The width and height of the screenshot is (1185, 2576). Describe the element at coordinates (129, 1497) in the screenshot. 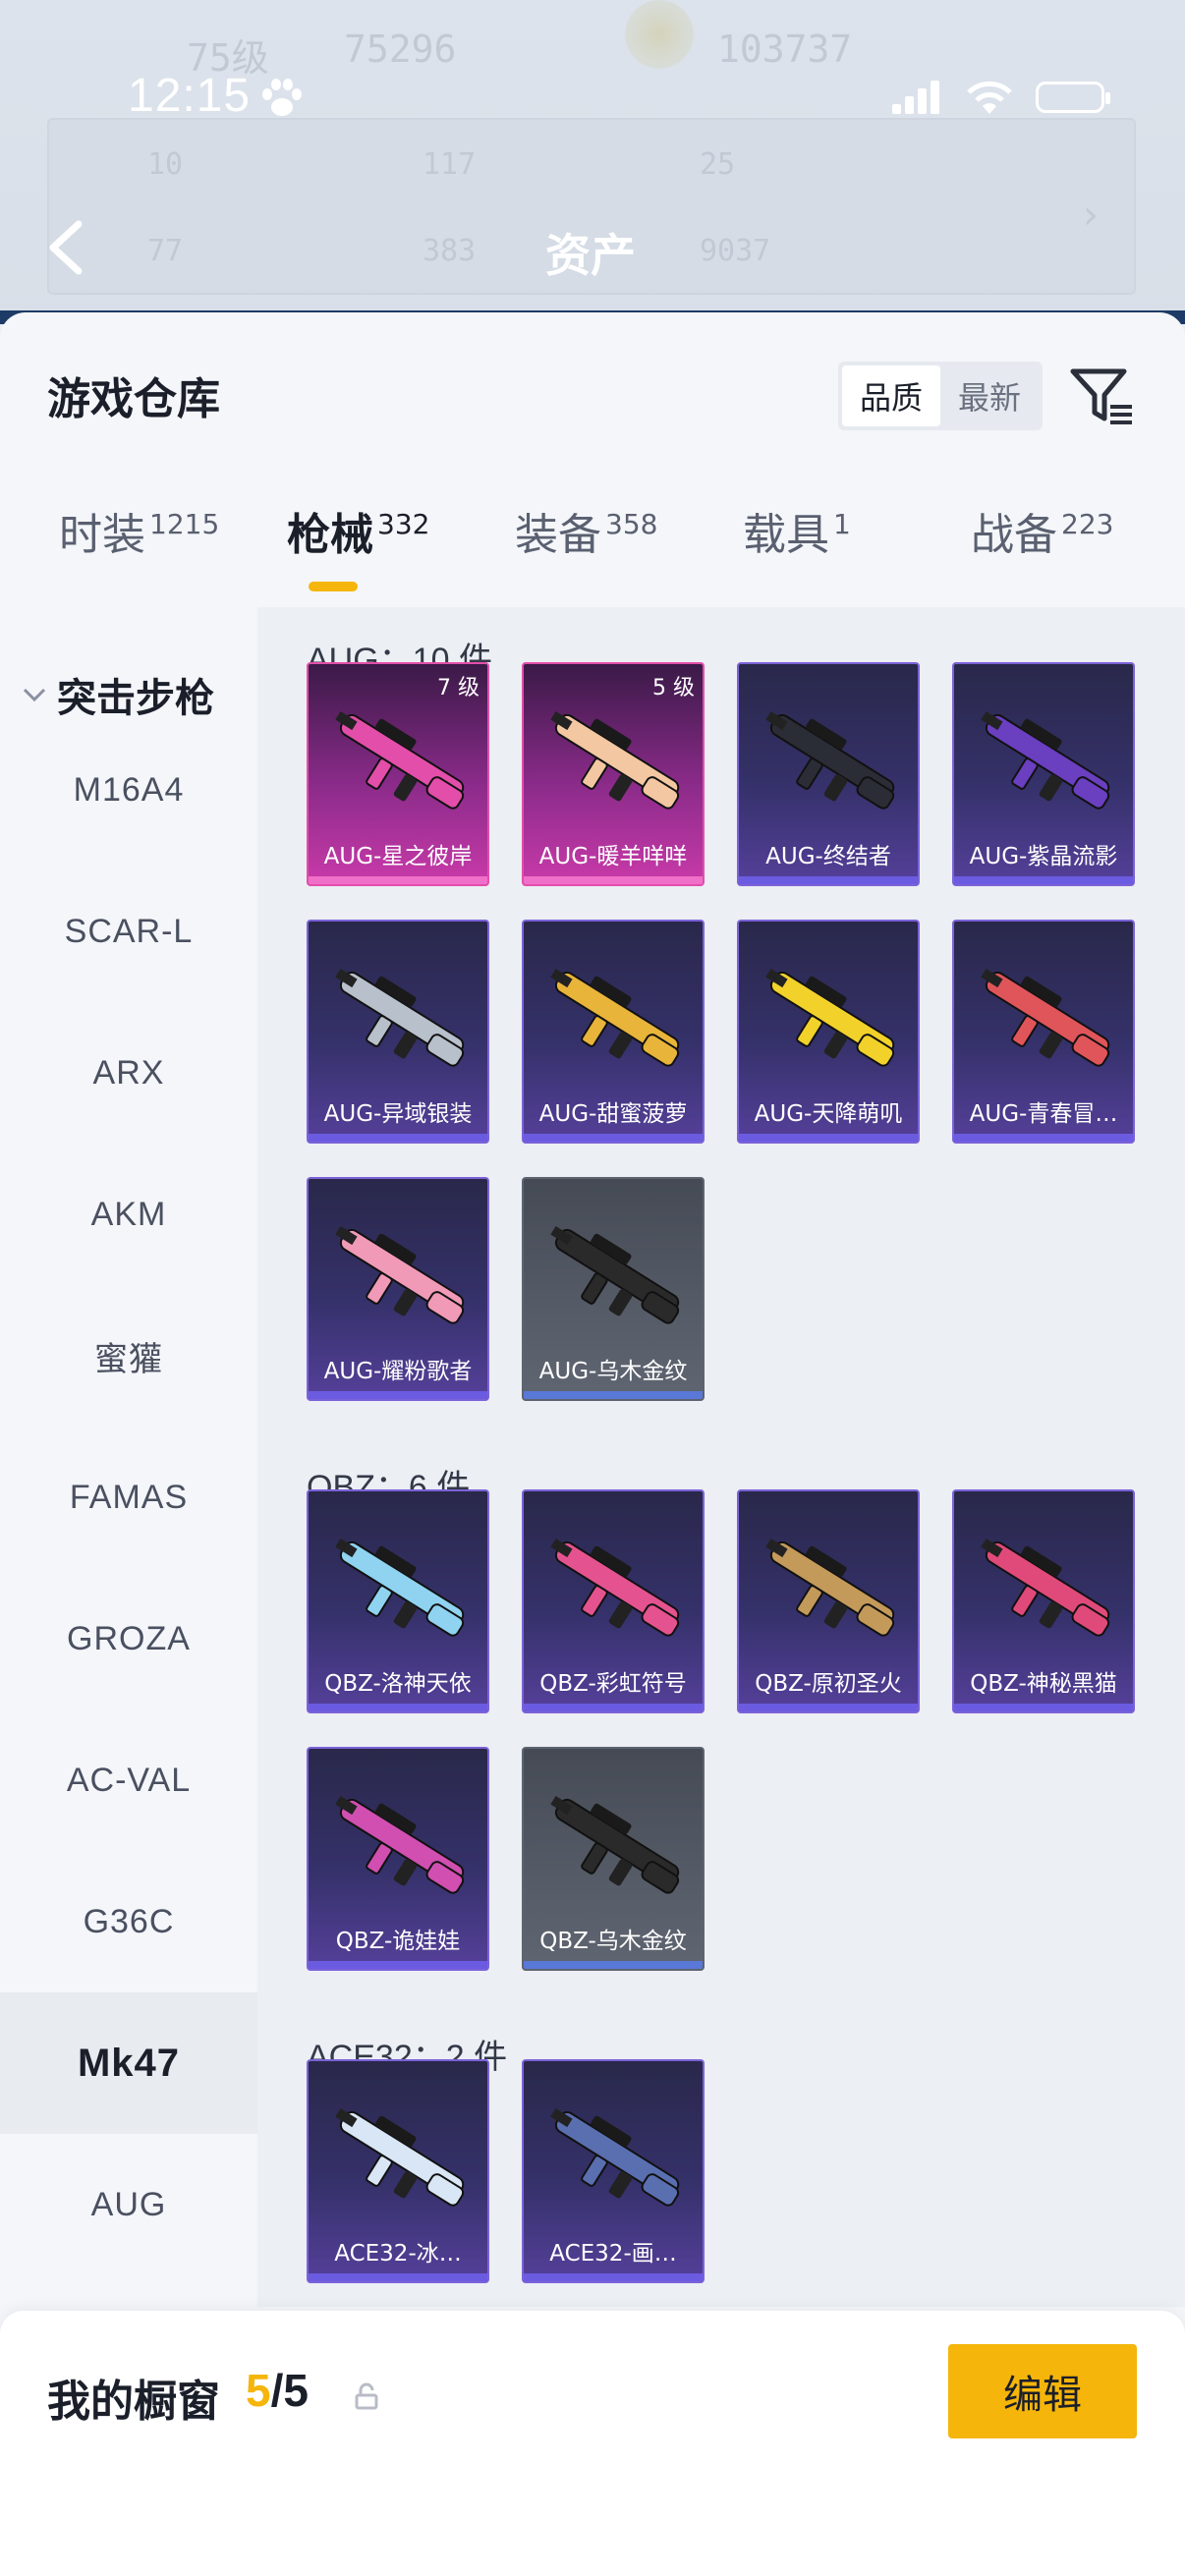

I see `sidebar-item-famas: FAMAS` at that location.